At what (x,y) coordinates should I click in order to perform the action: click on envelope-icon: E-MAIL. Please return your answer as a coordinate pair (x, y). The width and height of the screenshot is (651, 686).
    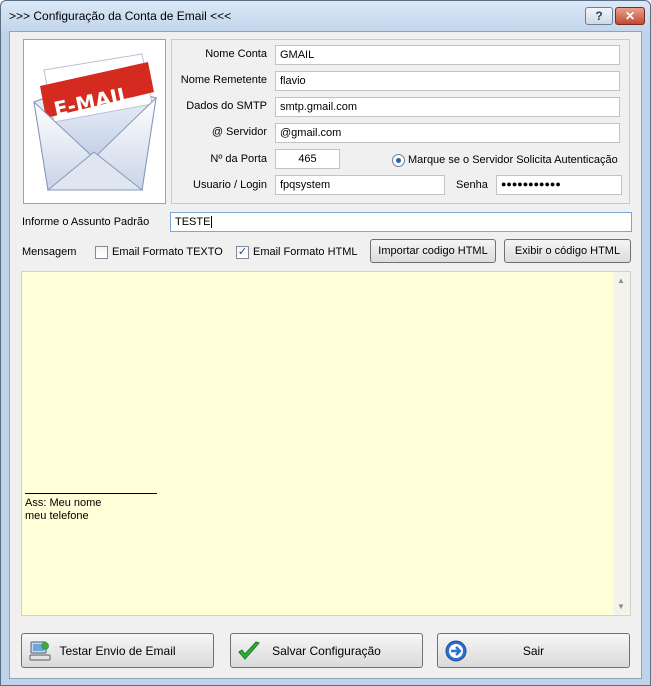
    Looking at the image, I should click on (95, 122).